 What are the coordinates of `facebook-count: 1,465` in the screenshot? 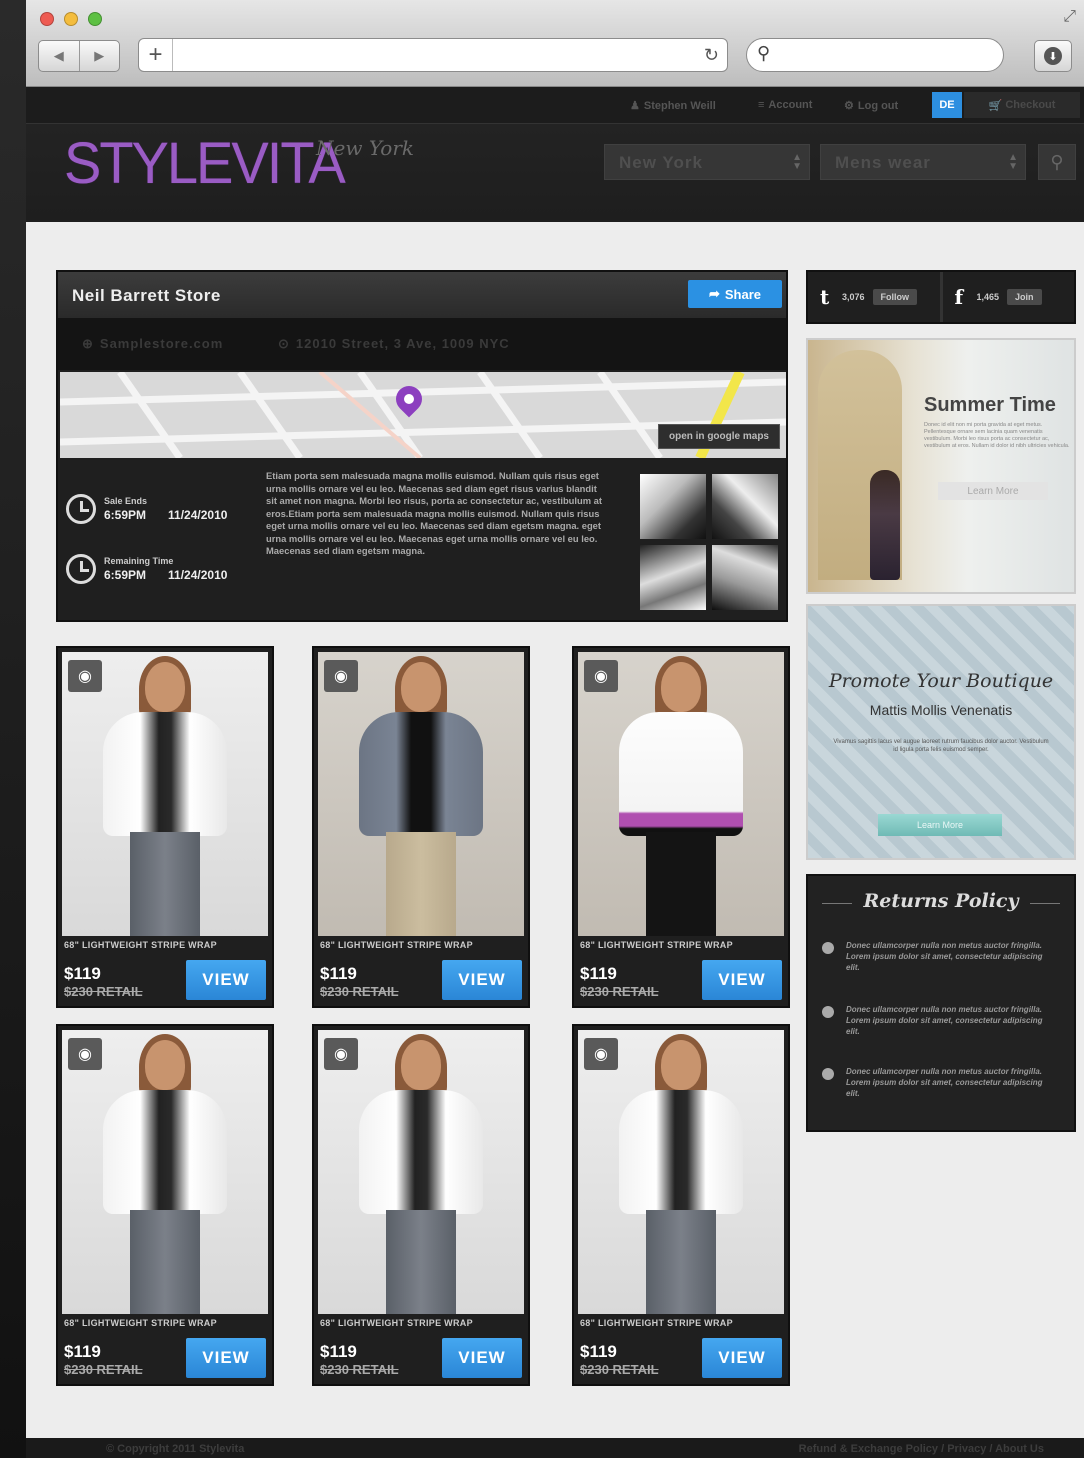 It's located at (988, 297).